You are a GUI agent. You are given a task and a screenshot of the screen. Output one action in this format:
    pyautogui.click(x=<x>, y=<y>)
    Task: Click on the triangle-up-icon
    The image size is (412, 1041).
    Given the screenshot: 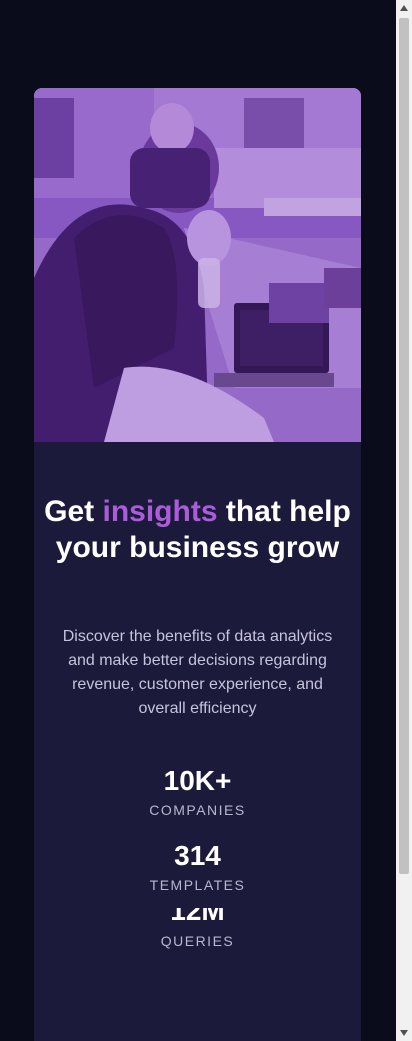 What is the action you would take?
    pyautogui.click(x=404, y=8)
    